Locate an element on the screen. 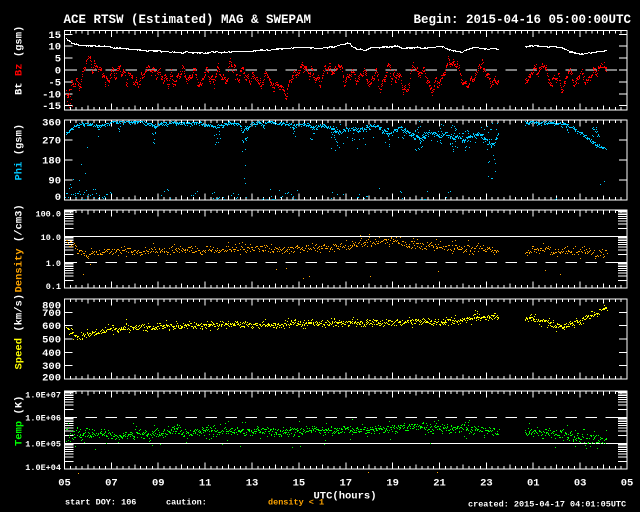 This screenshot has width=640, height=512. svg-text: 400 is located at coordinates (51, 354).